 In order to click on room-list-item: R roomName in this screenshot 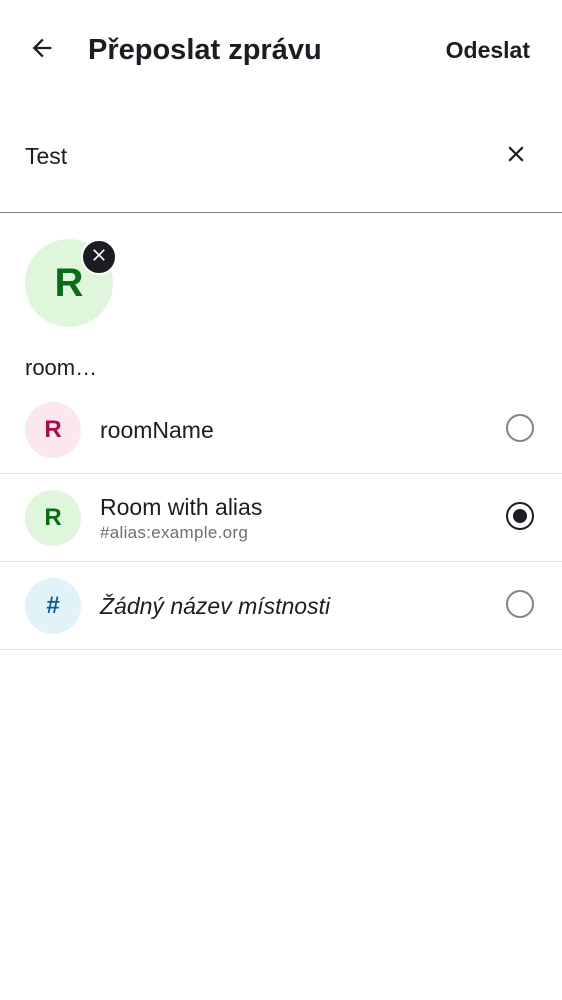, I will do `click(281, 430)`.